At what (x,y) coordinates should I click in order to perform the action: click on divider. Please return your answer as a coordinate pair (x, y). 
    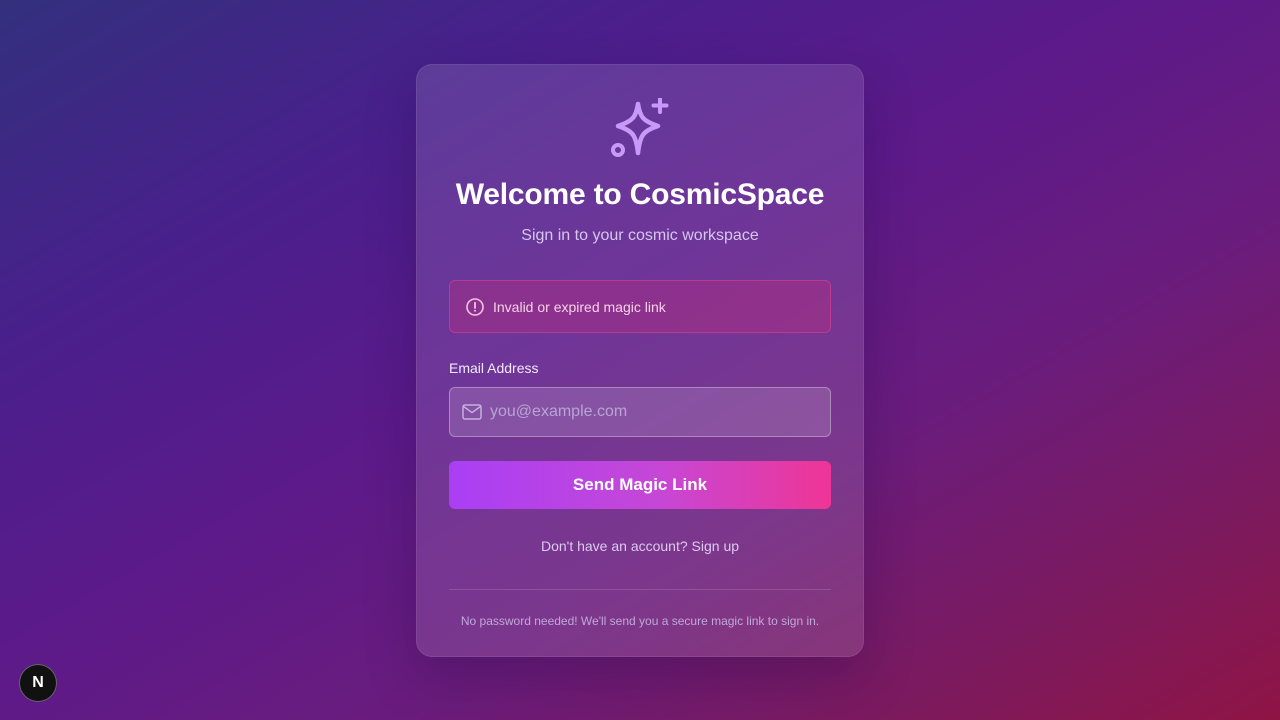
    Looking at the image, I should click on (640, 589).